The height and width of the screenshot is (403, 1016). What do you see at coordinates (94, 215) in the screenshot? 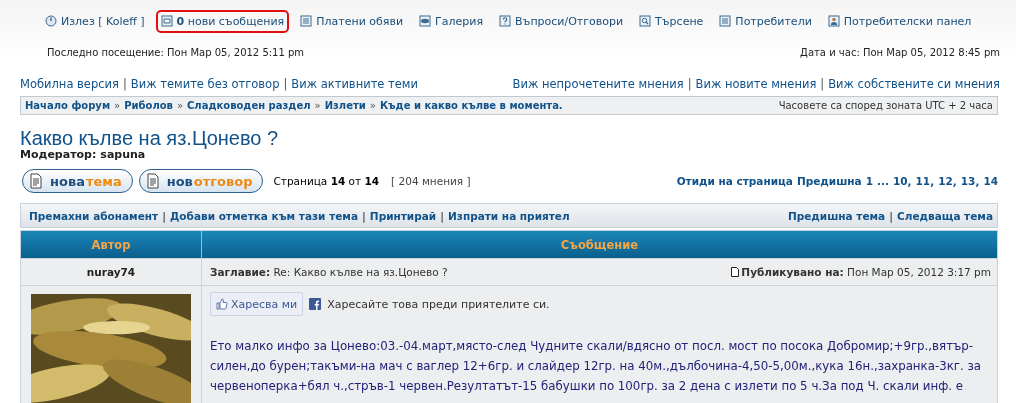
I see `topic-action-link: Премахни абонамент` at bounding box center [94, 215].